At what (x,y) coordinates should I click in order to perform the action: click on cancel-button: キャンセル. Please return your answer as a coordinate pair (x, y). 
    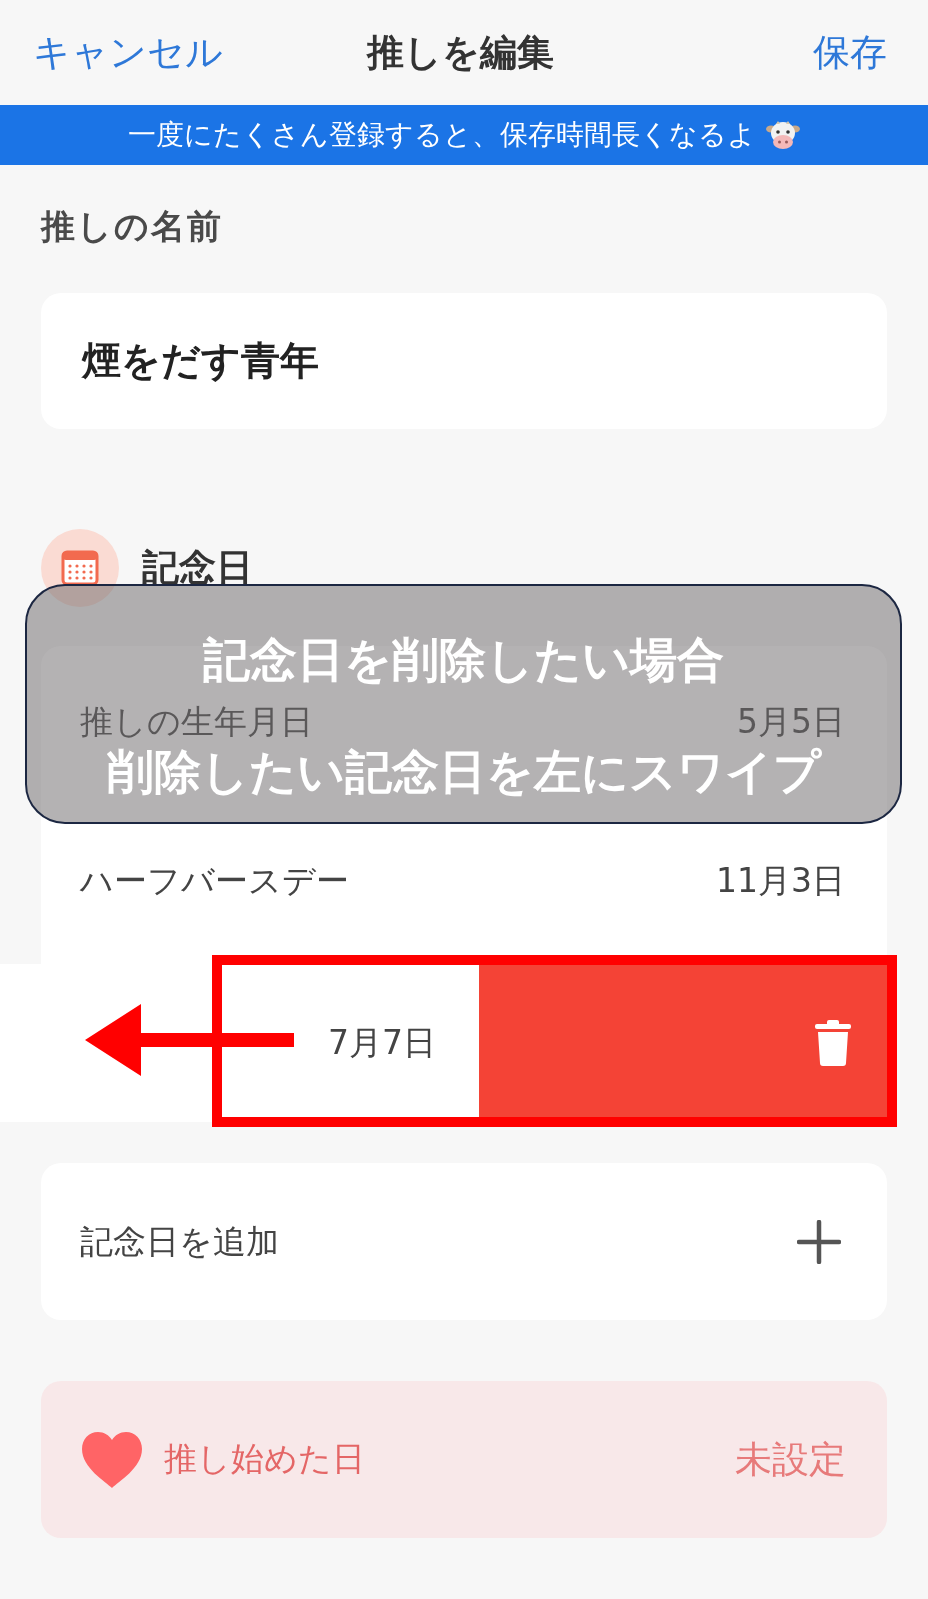
    Looking at the image, I should click on (128, 52).